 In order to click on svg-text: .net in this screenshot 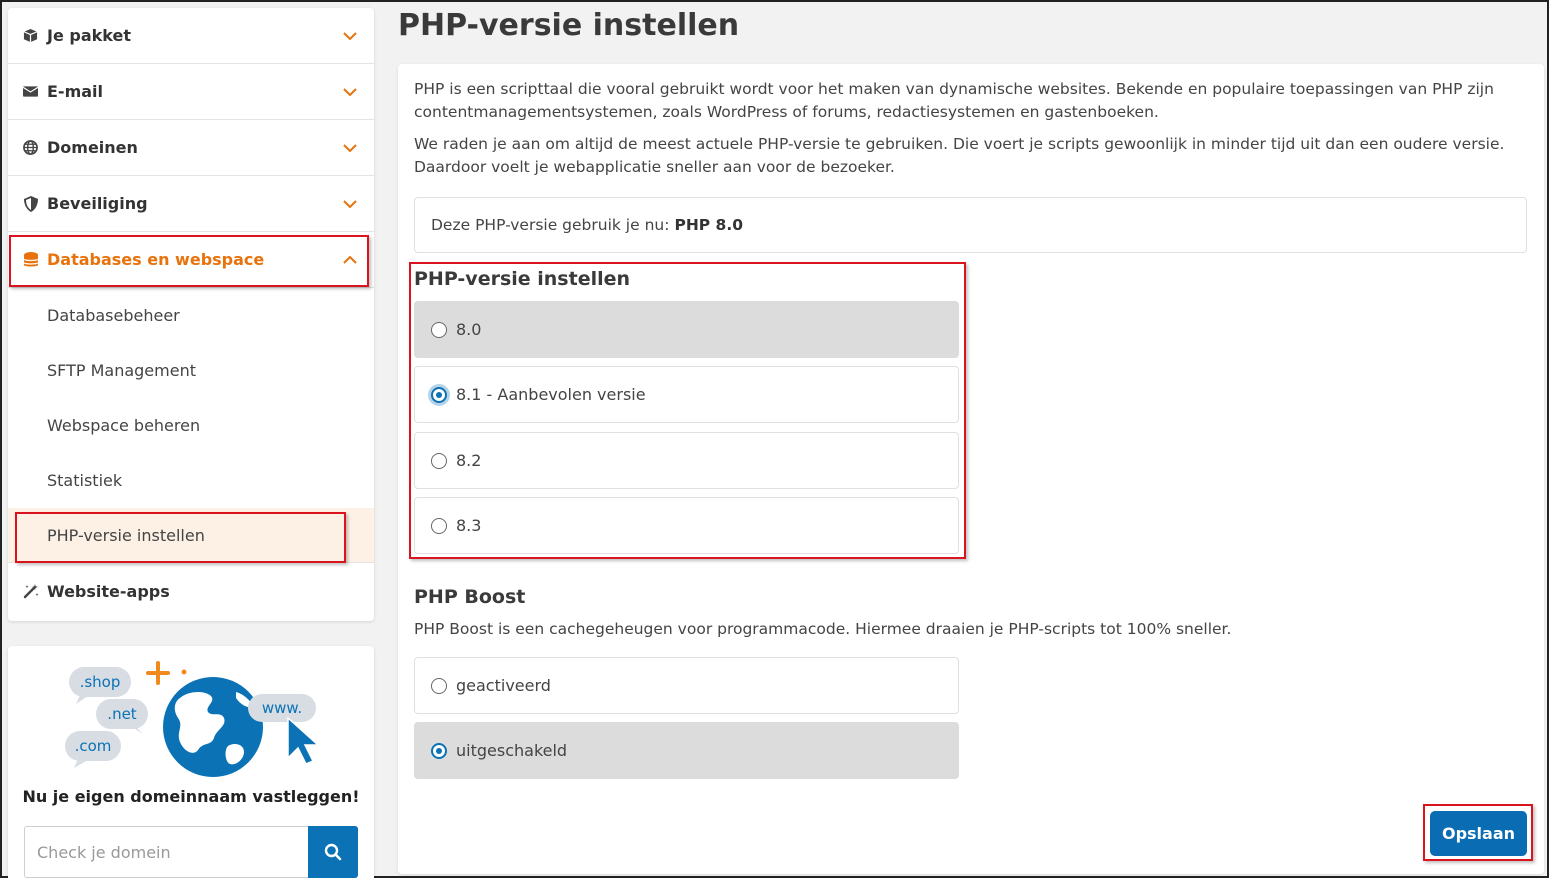, I will do `click(122, 714)`.